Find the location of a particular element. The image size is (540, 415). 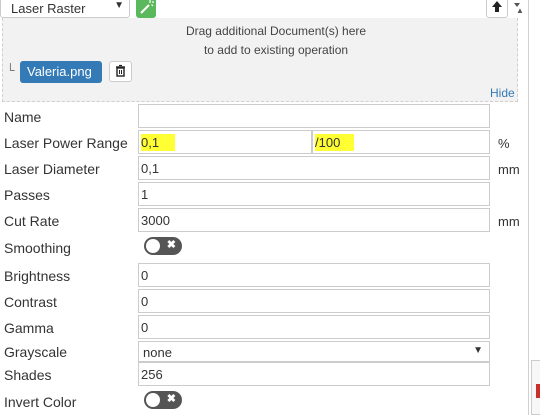

magic-wand-button is located at coordinates (146, 9).